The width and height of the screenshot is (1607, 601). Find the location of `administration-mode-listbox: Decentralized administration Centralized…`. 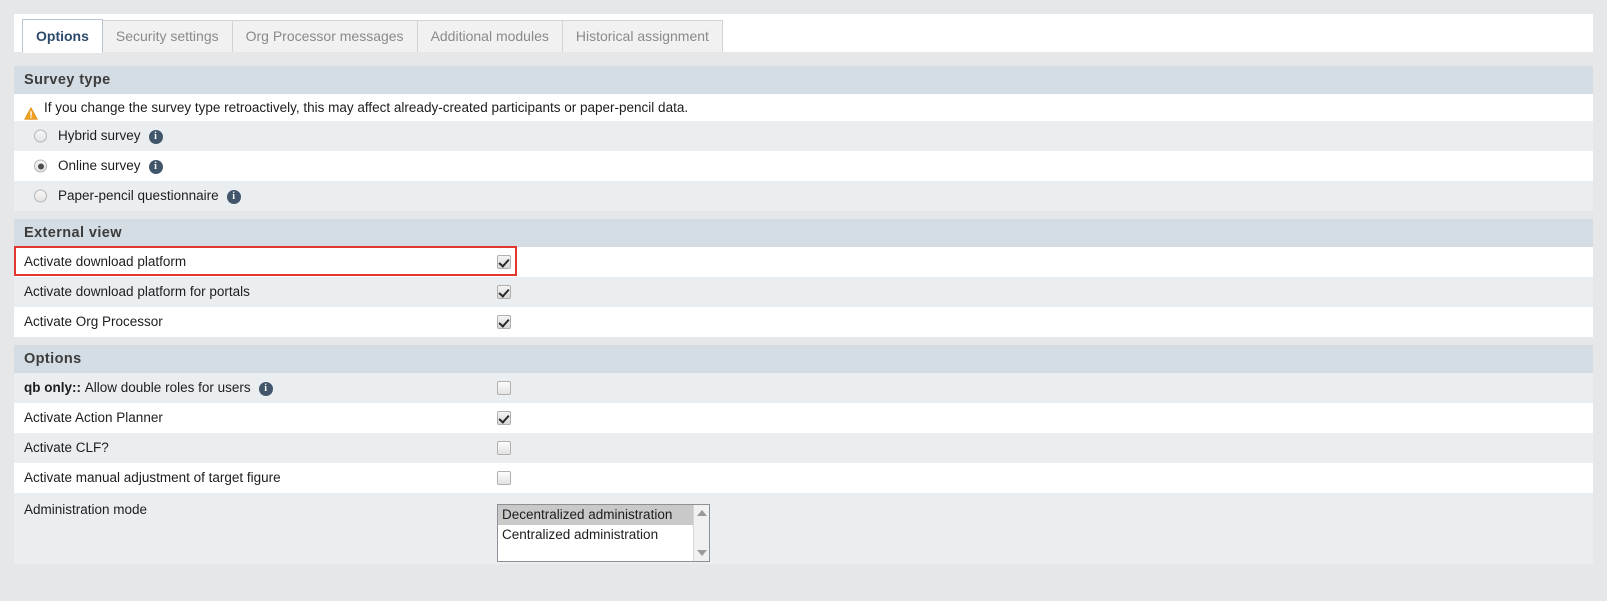

administration-mode-listbox: Decentralized administration Centralized… is located at coordinates (603, 533).